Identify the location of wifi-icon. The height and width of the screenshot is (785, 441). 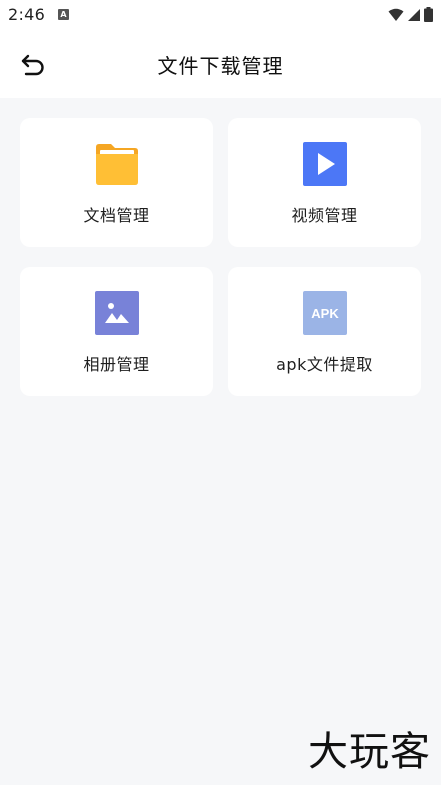
(396, 14).